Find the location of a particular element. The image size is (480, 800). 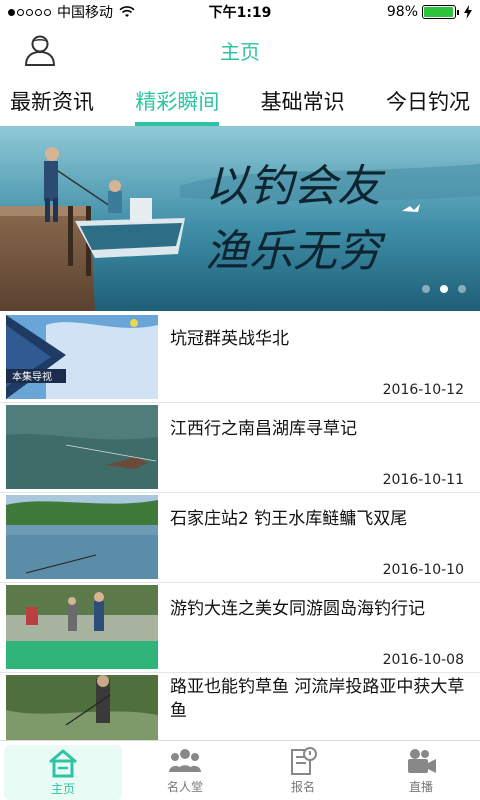

nav-label: 主页 is located at coordinates (62, 789).